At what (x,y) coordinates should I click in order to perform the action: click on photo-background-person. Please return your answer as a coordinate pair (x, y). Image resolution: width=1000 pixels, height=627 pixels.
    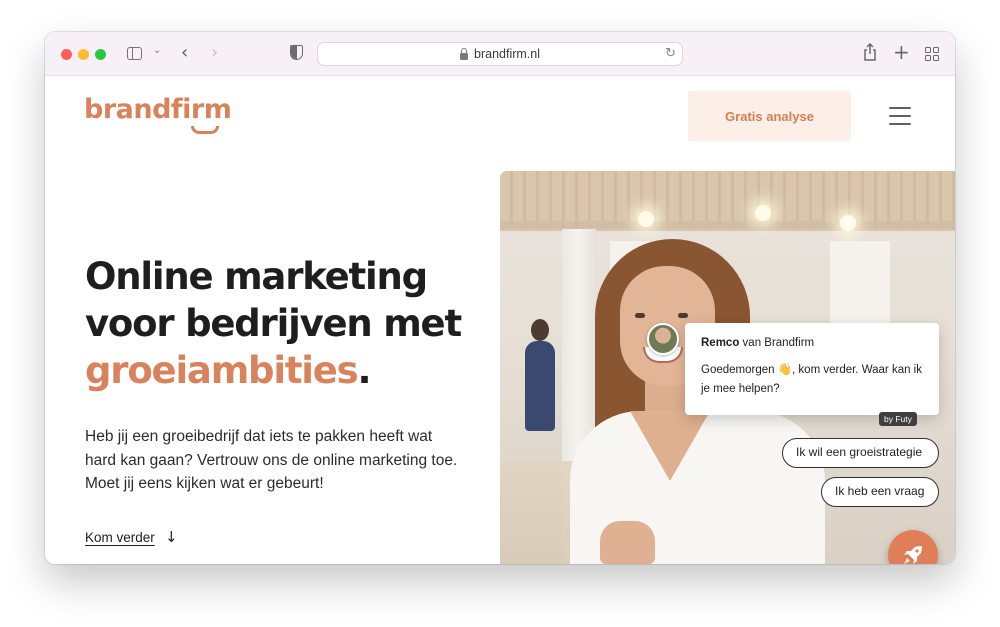
    Looking at the image, I should click on (540, 386).